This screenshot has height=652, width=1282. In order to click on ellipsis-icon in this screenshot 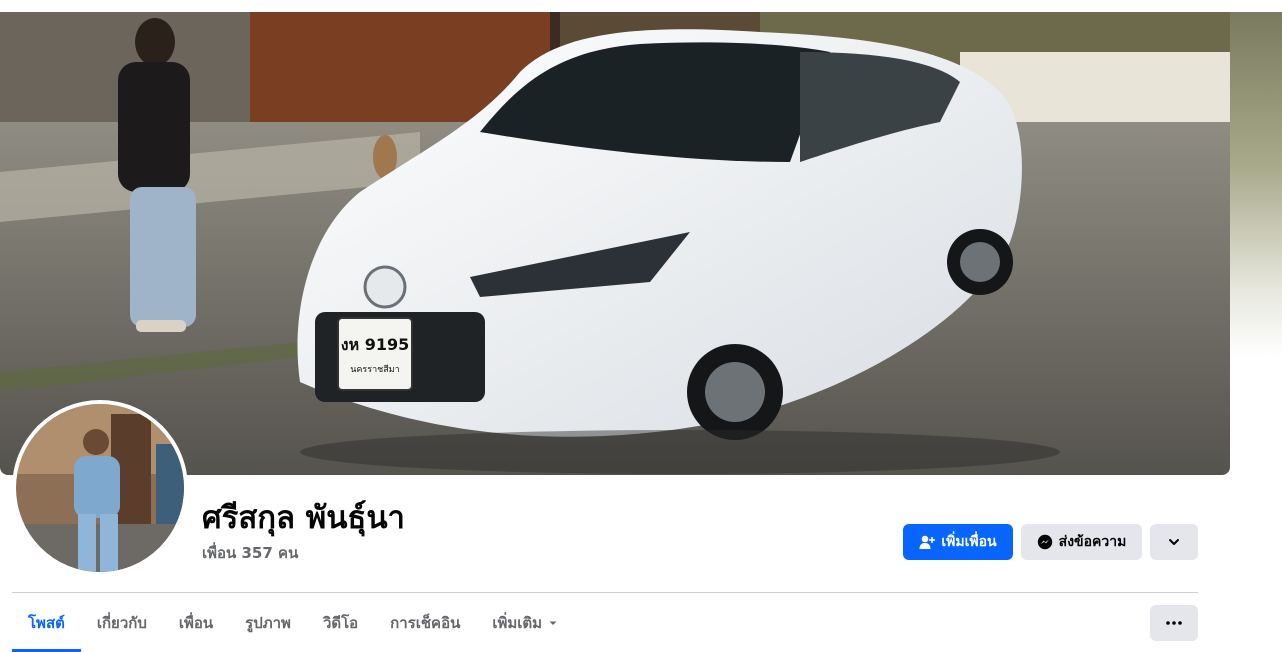, I will do `click(1174, 623)`.